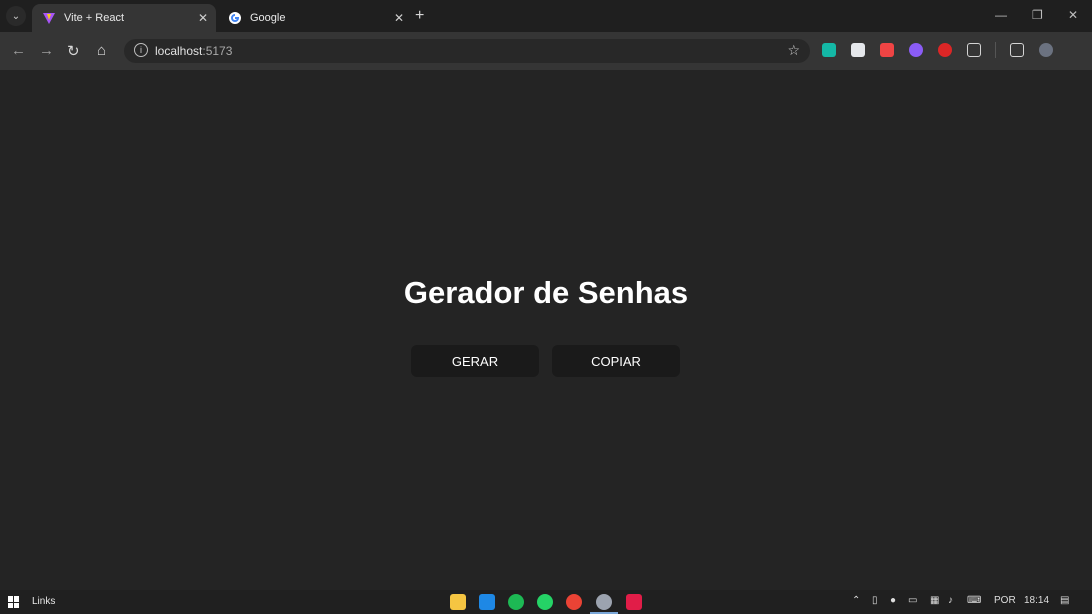 This screenshot has height=614, width=1092. What do you see at coordinates (616, 361) in the screenshot?
I see `copy-button: COPIAR` at bounding box center [616, 361].